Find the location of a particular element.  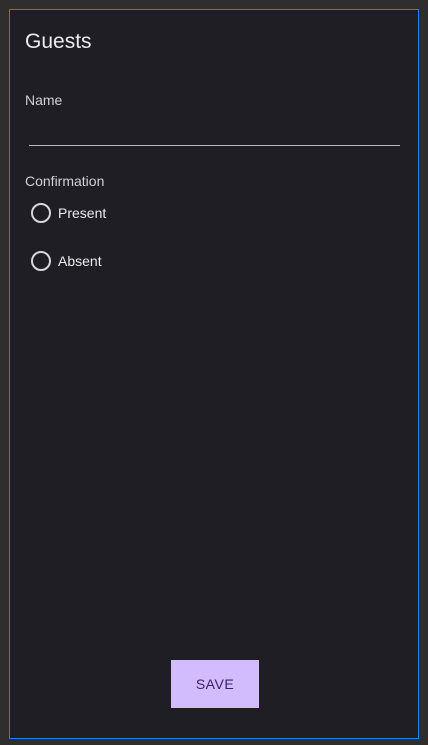

radio-absent: Absent is located at coordinates (66, 261).